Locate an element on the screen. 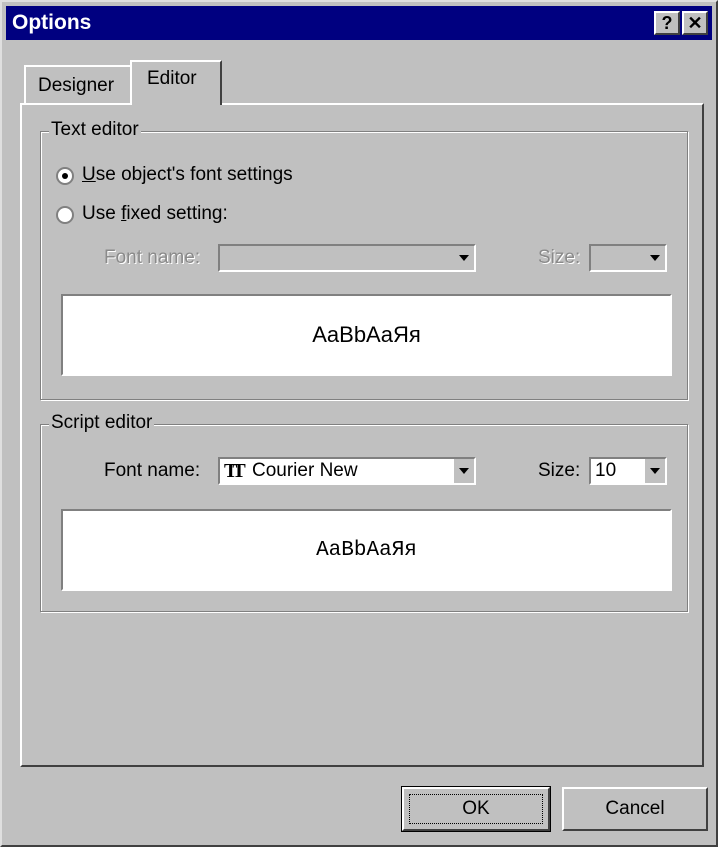  ok-button: OK is located at coordinates (476, 809).